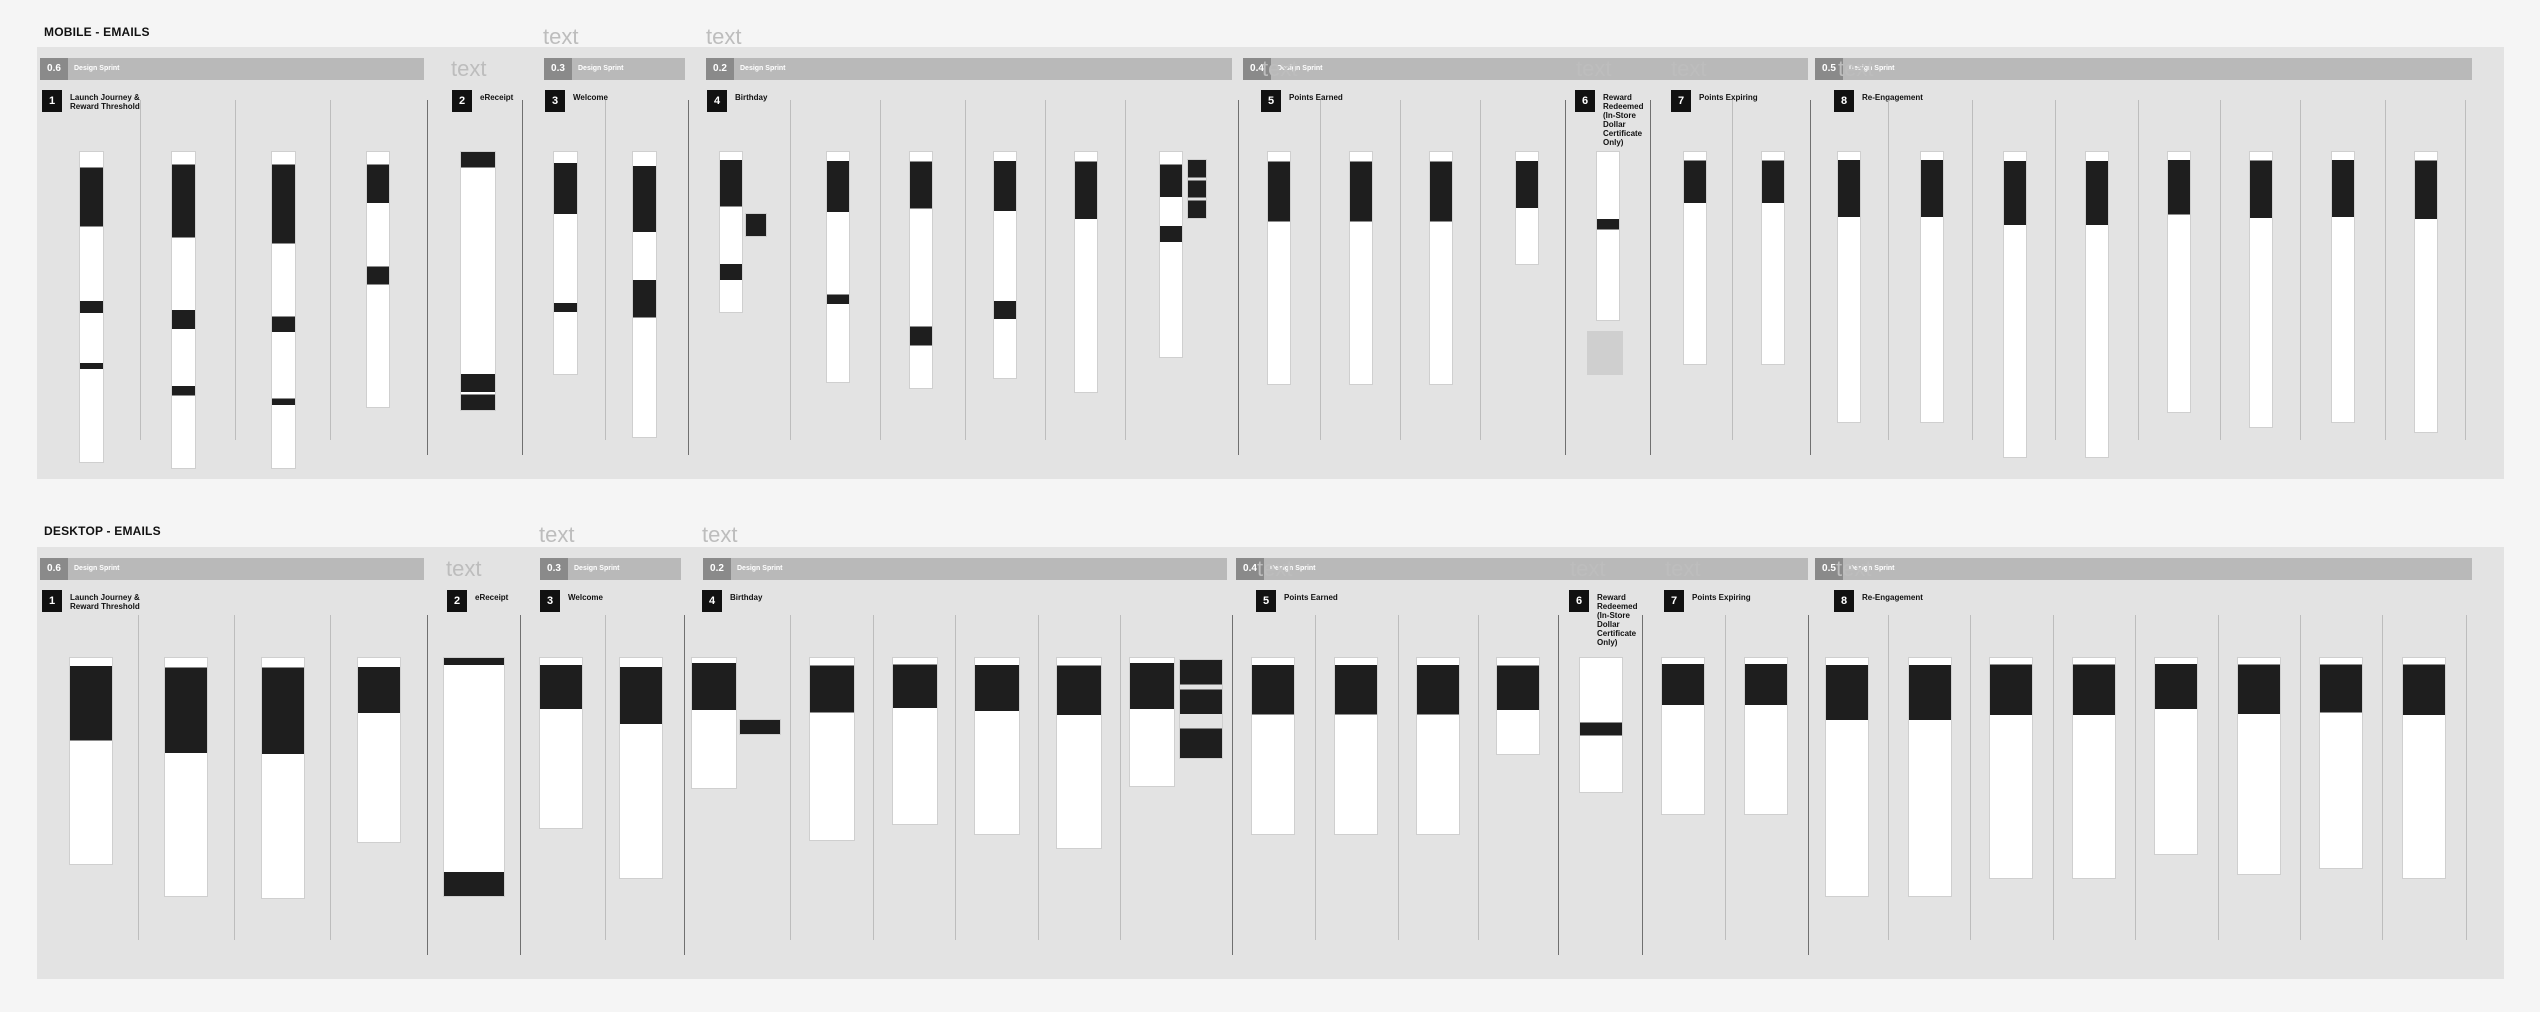  I want to click on mobile-group-bar: 0.5 Design Sprint, so click(2143, 69).